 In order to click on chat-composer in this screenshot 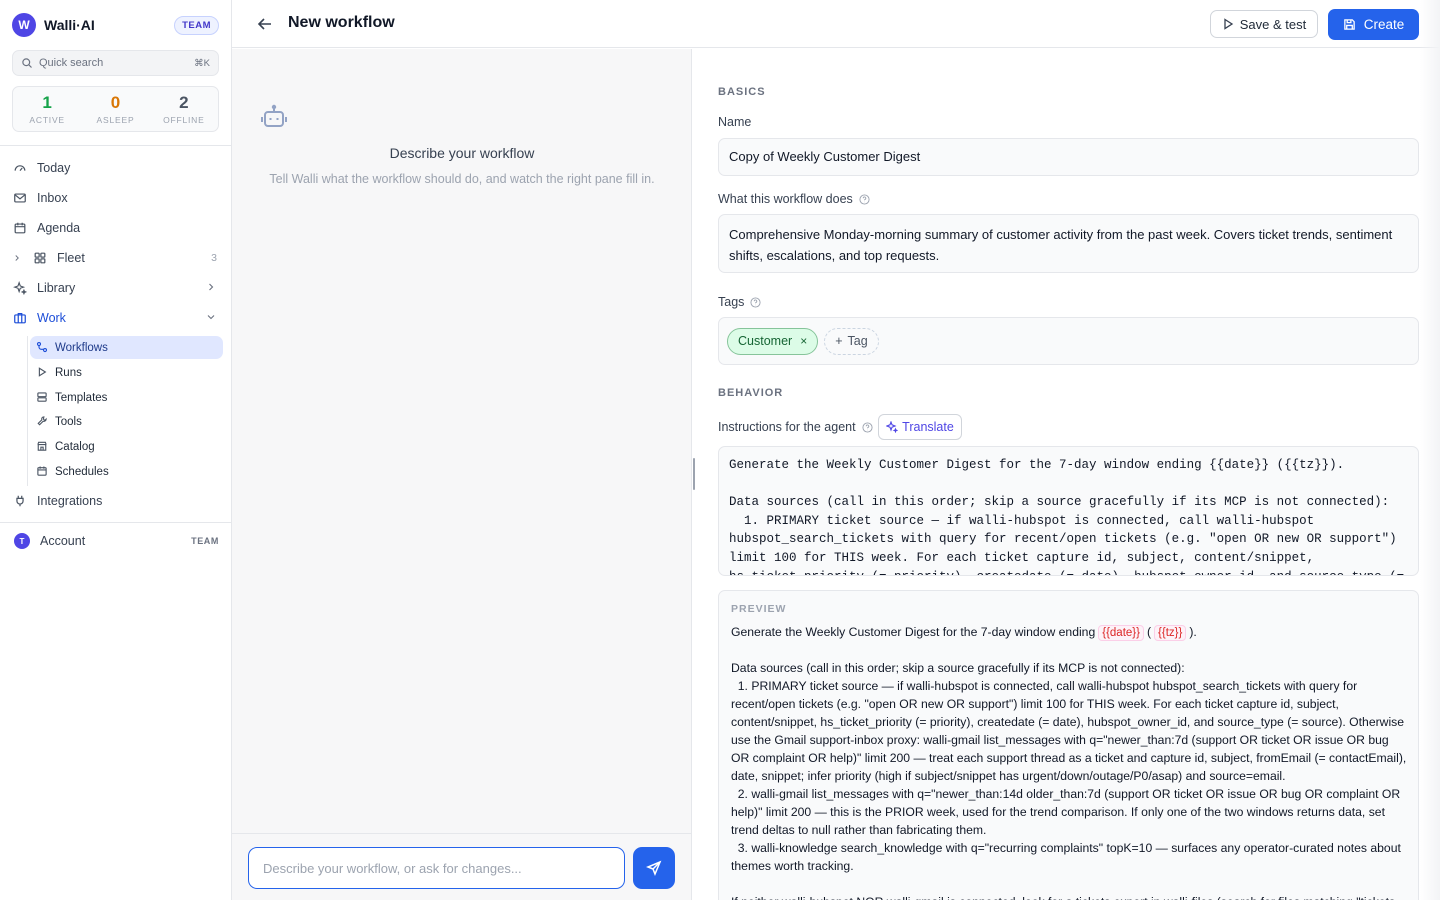, I will do `click(461, 866)`.